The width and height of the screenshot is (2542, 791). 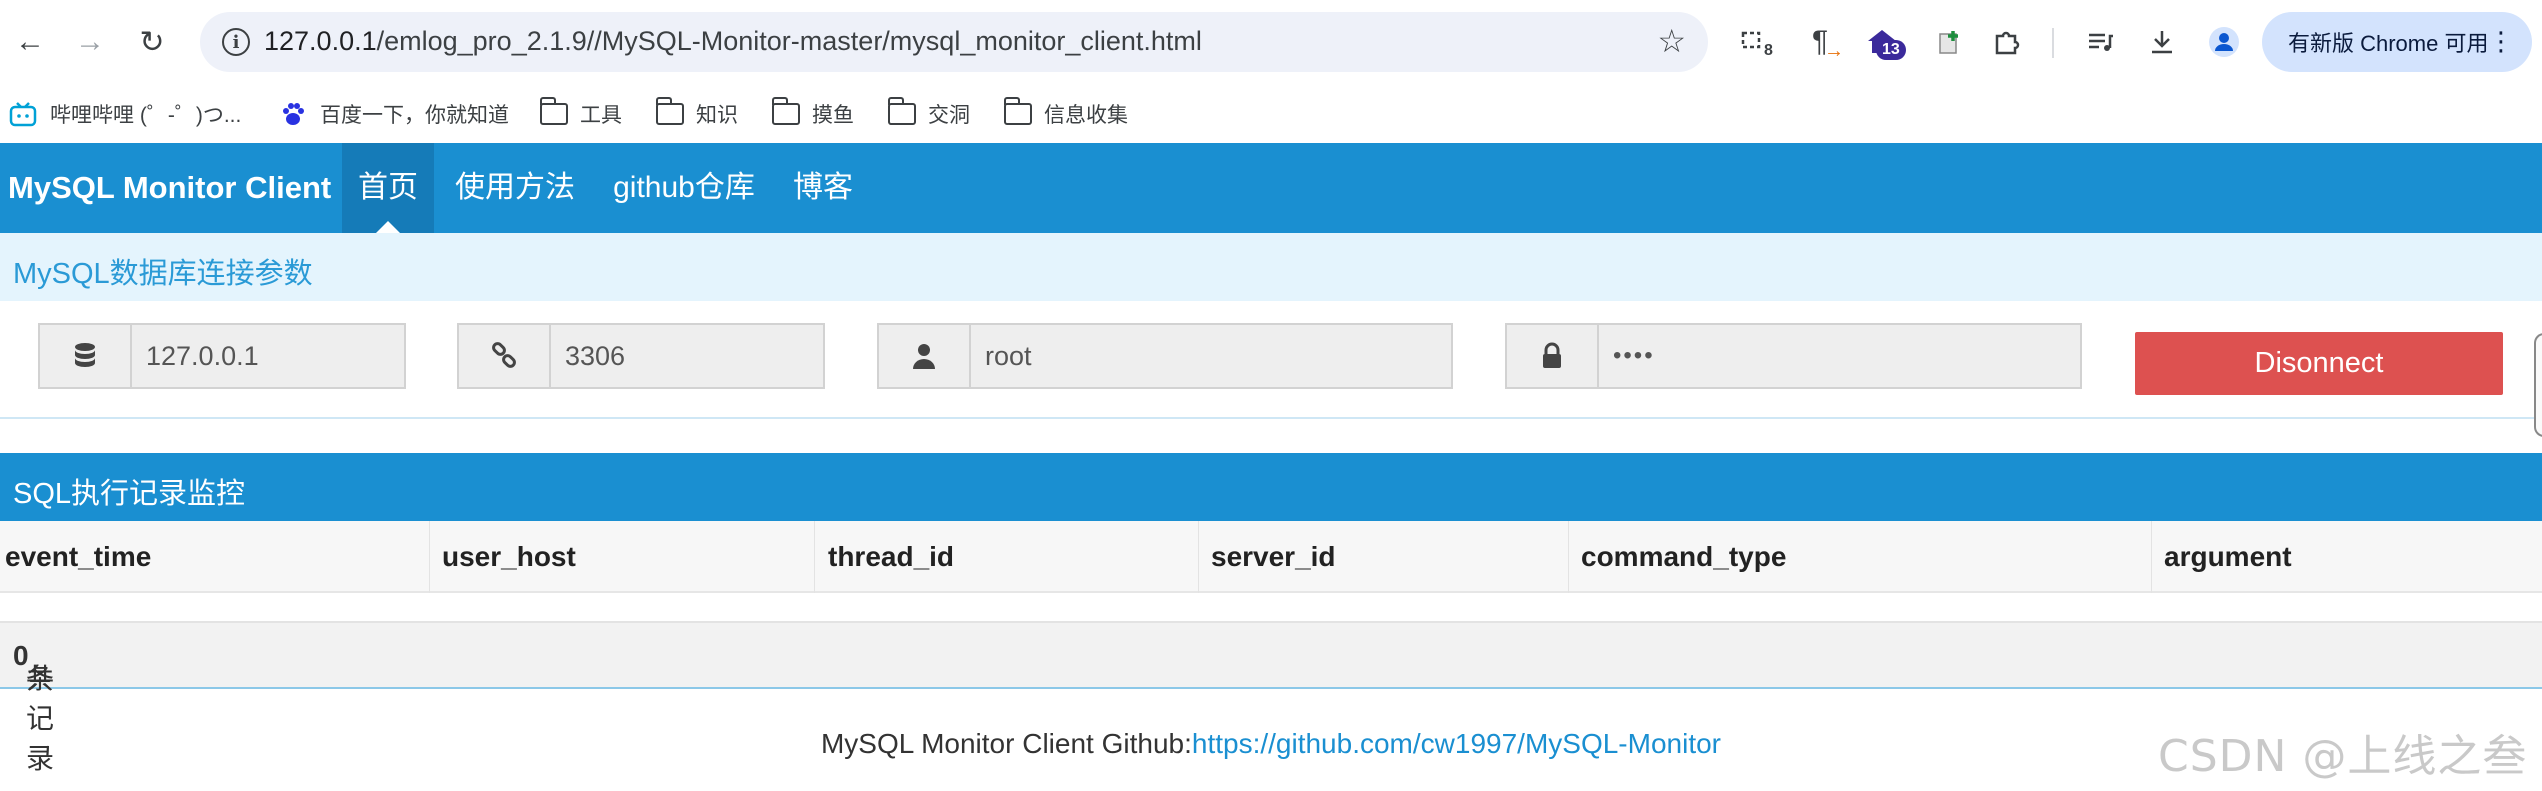 What do you see at coordinates (503, 356) in the screenshot?
I see `link-icon` at bounding box center [503, 356].